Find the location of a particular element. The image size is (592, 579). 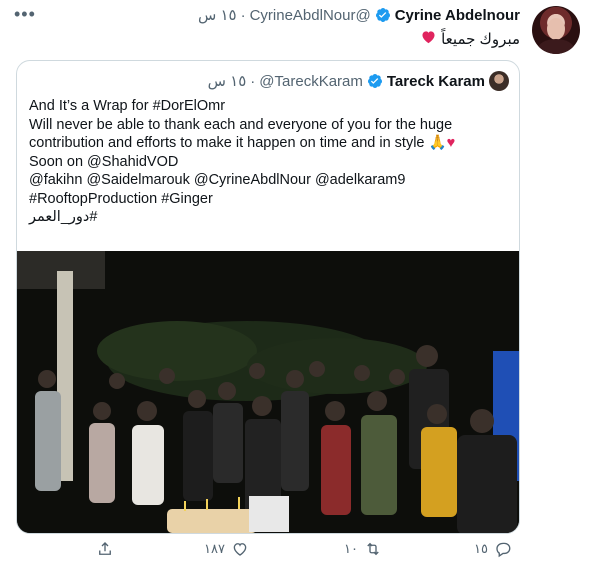

avatar-face is located at coordinates (556, 29).